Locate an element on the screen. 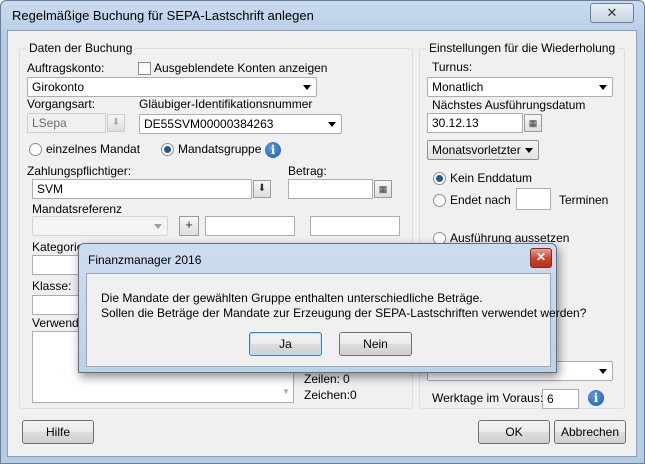 The height and width of the screenshot is (464, 645). repeat-legend: Einstellungen für die Wiederholung is located at coordinates (522, 48).